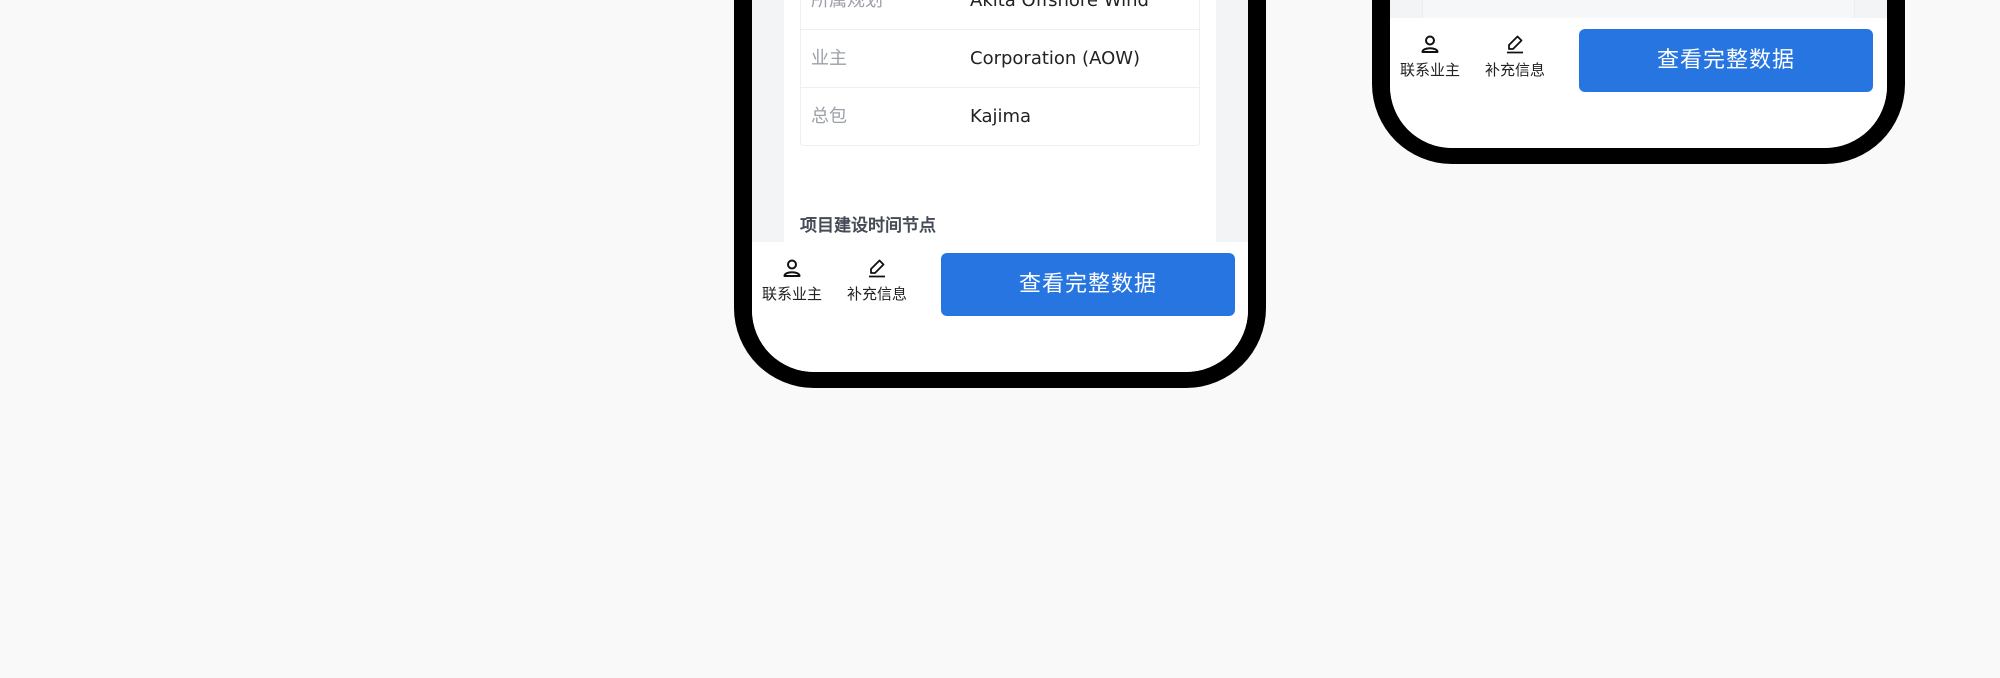 The width and height of the screenshot is (2000, 678). I want to click on phone-screen-right: 联系业主 补充信息 查看完整数据, so click(1638, 74).